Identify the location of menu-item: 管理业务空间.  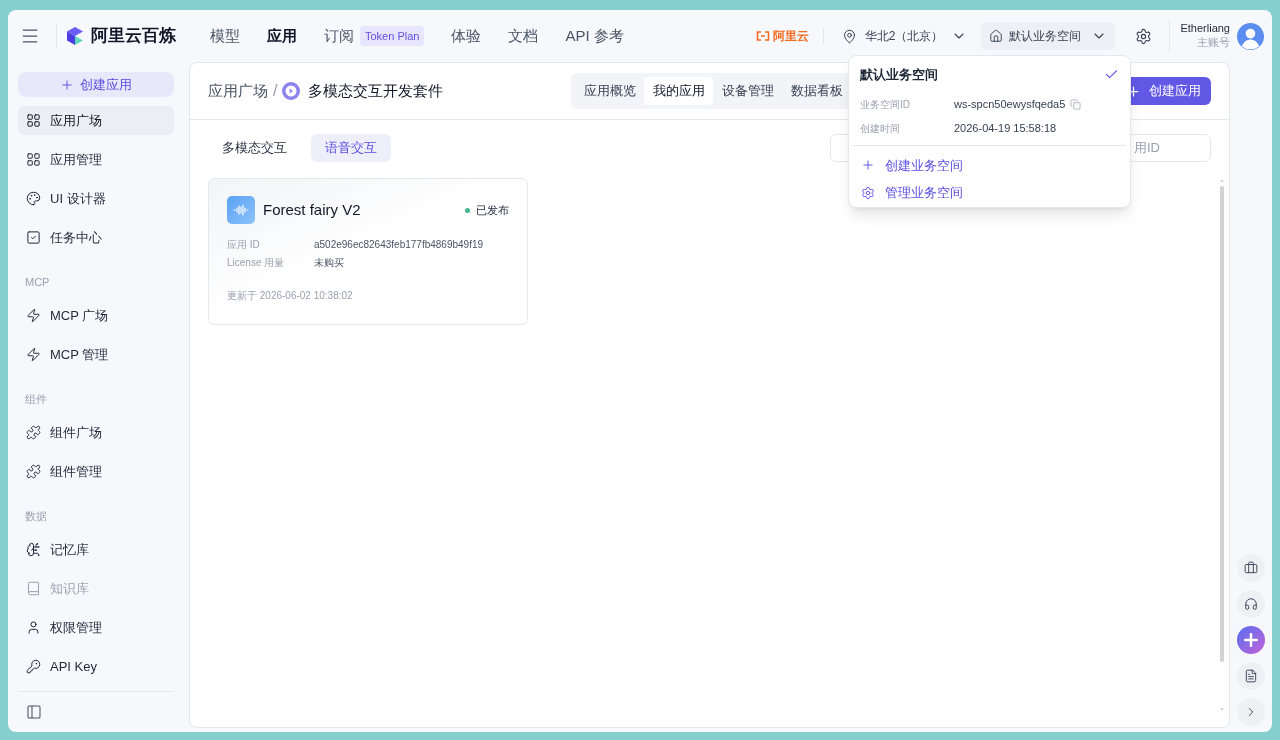
(989, 193).